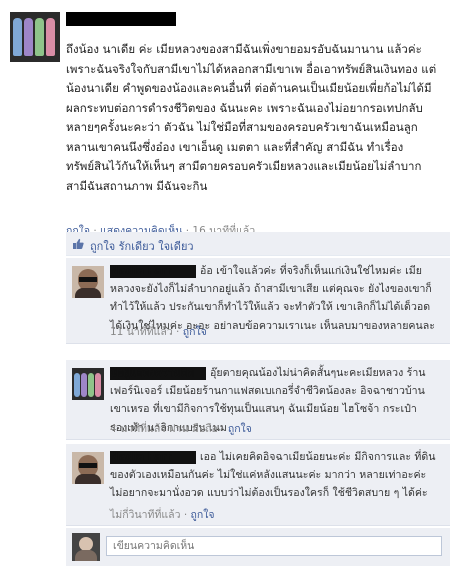  Describe the element at coordinates (86, 547) in the screenshot. I see `viewer-avatar` at that location.